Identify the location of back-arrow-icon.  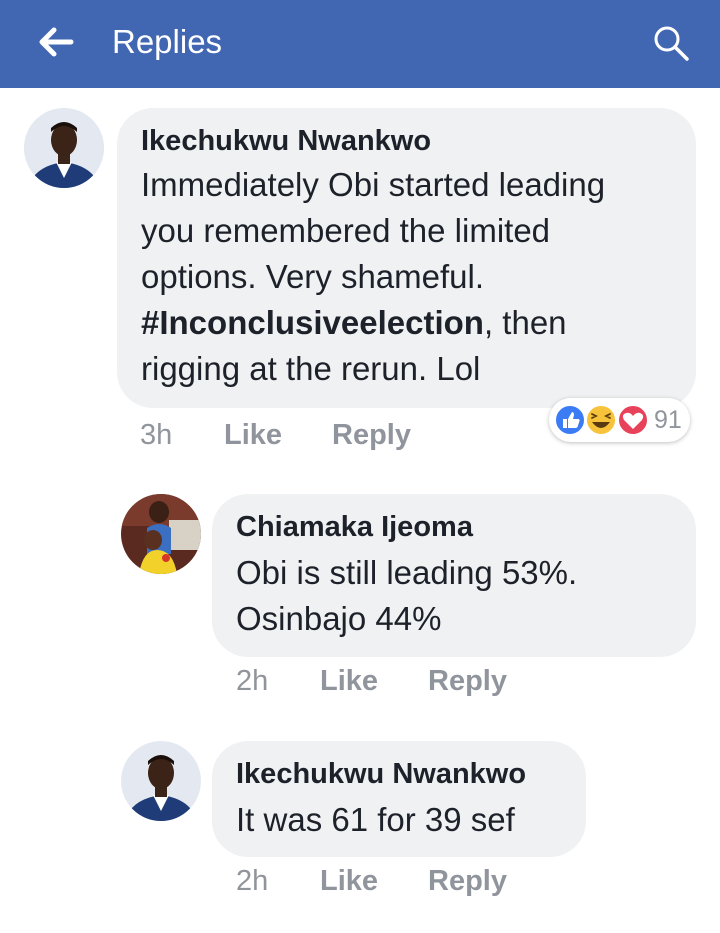
(56, 42).